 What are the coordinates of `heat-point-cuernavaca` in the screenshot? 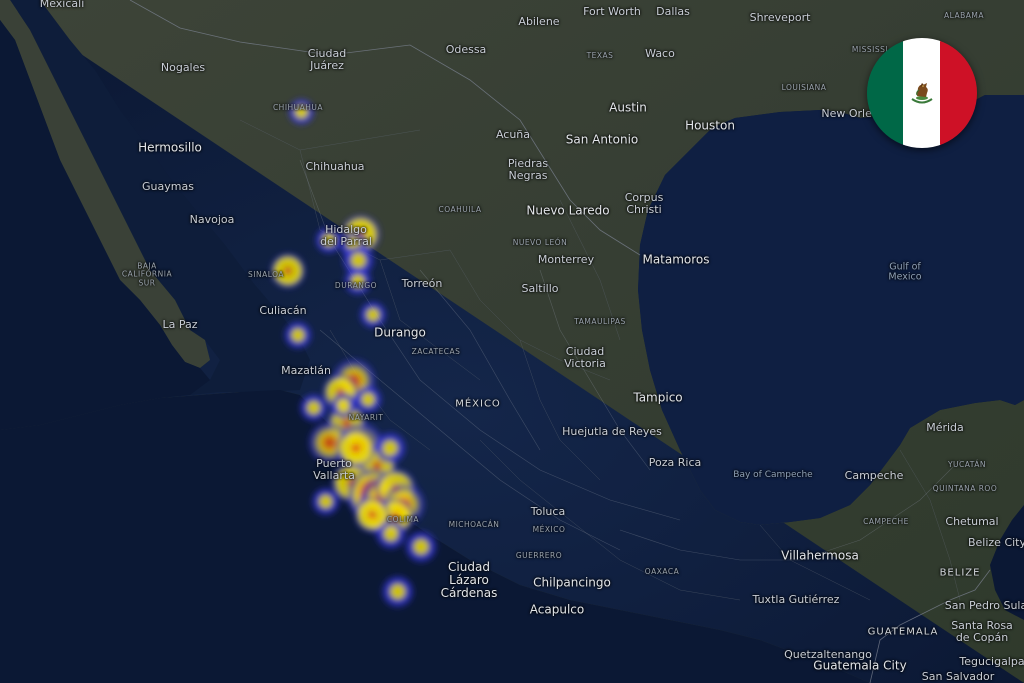 It's located at (372, 515).